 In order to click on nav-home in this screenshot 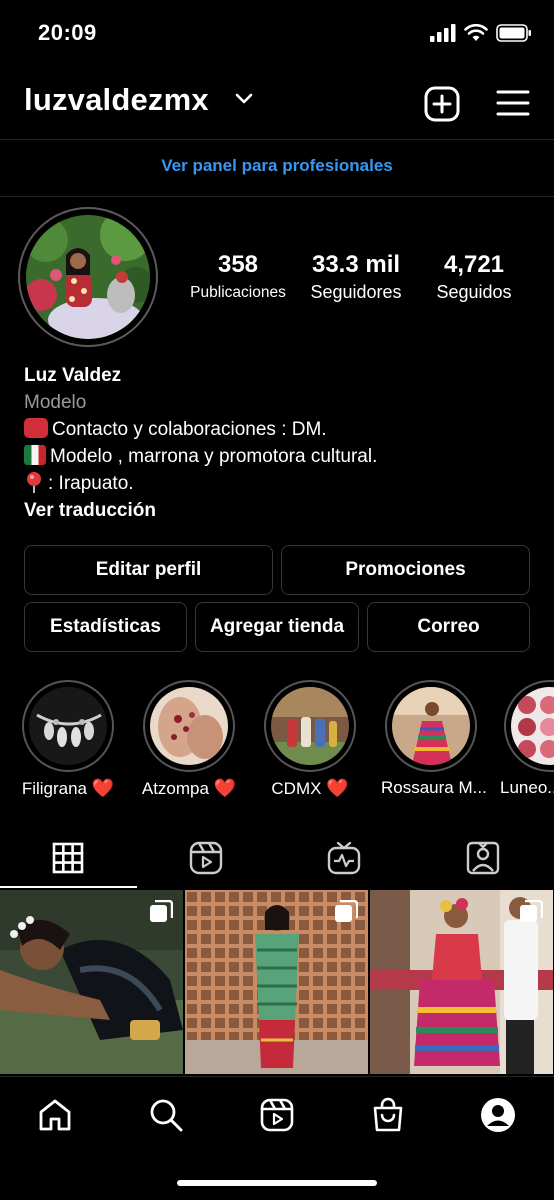, I will do `click(55, 1115)`.